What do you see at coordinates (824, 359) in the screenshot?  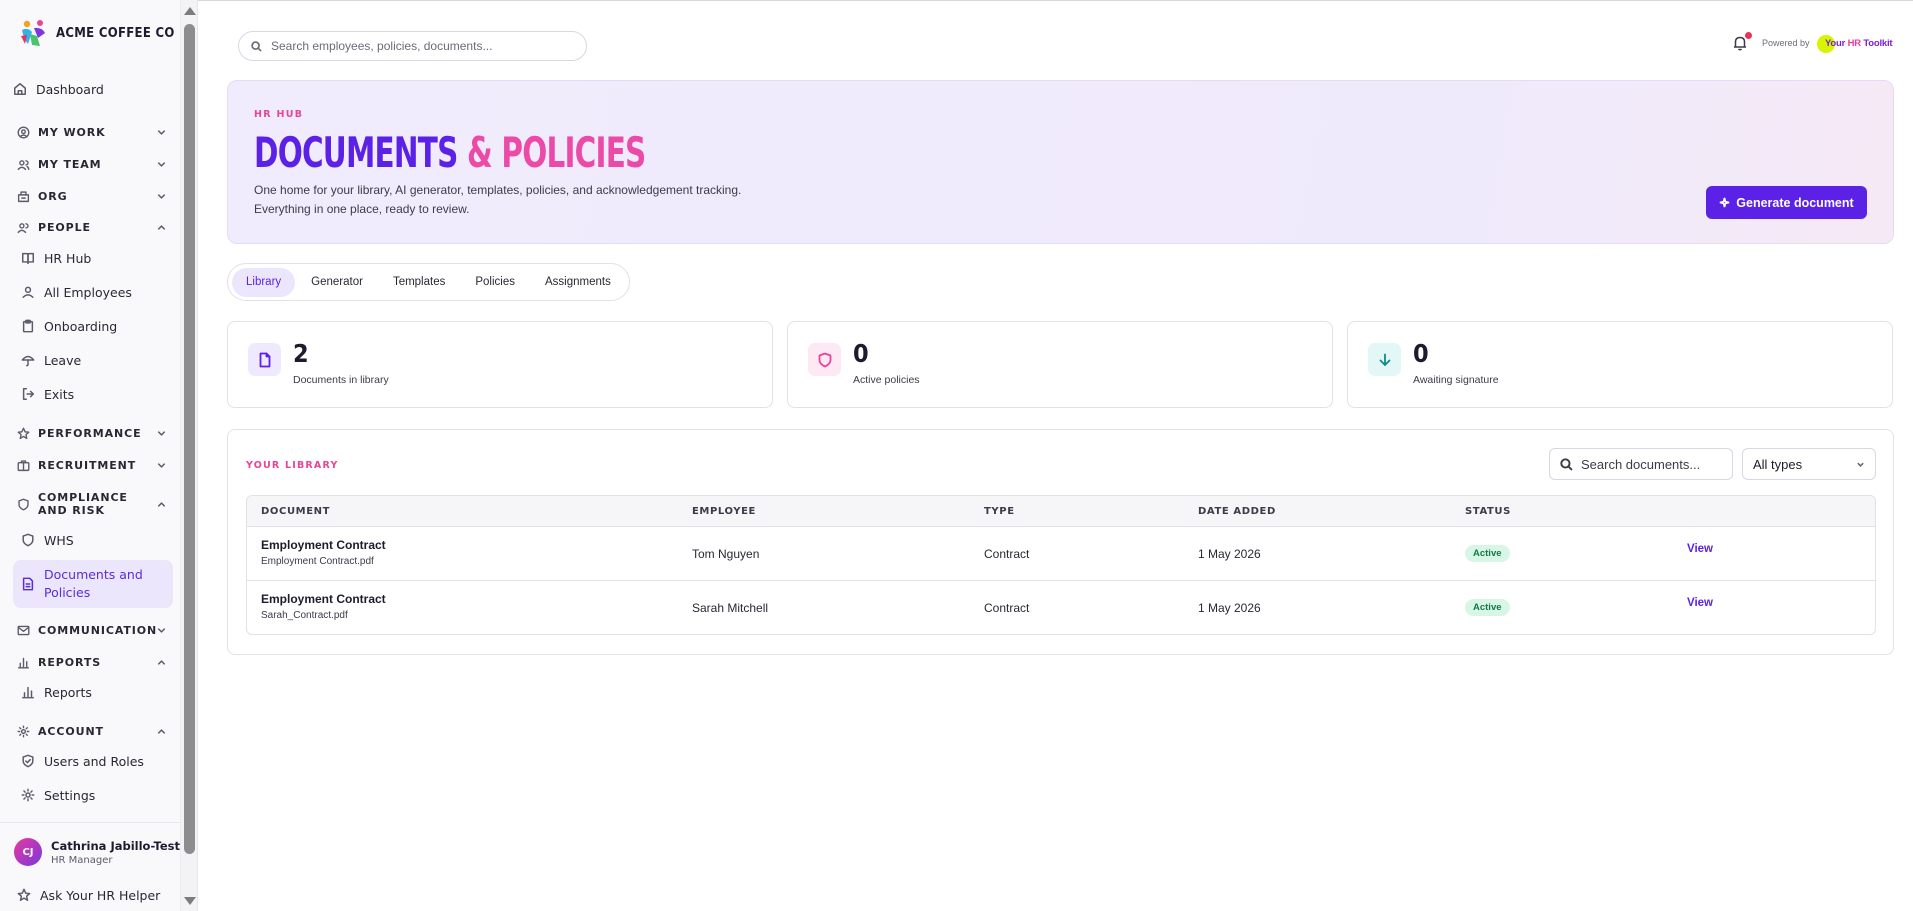 I see `shield-icon` at bounding box center [824, 359].